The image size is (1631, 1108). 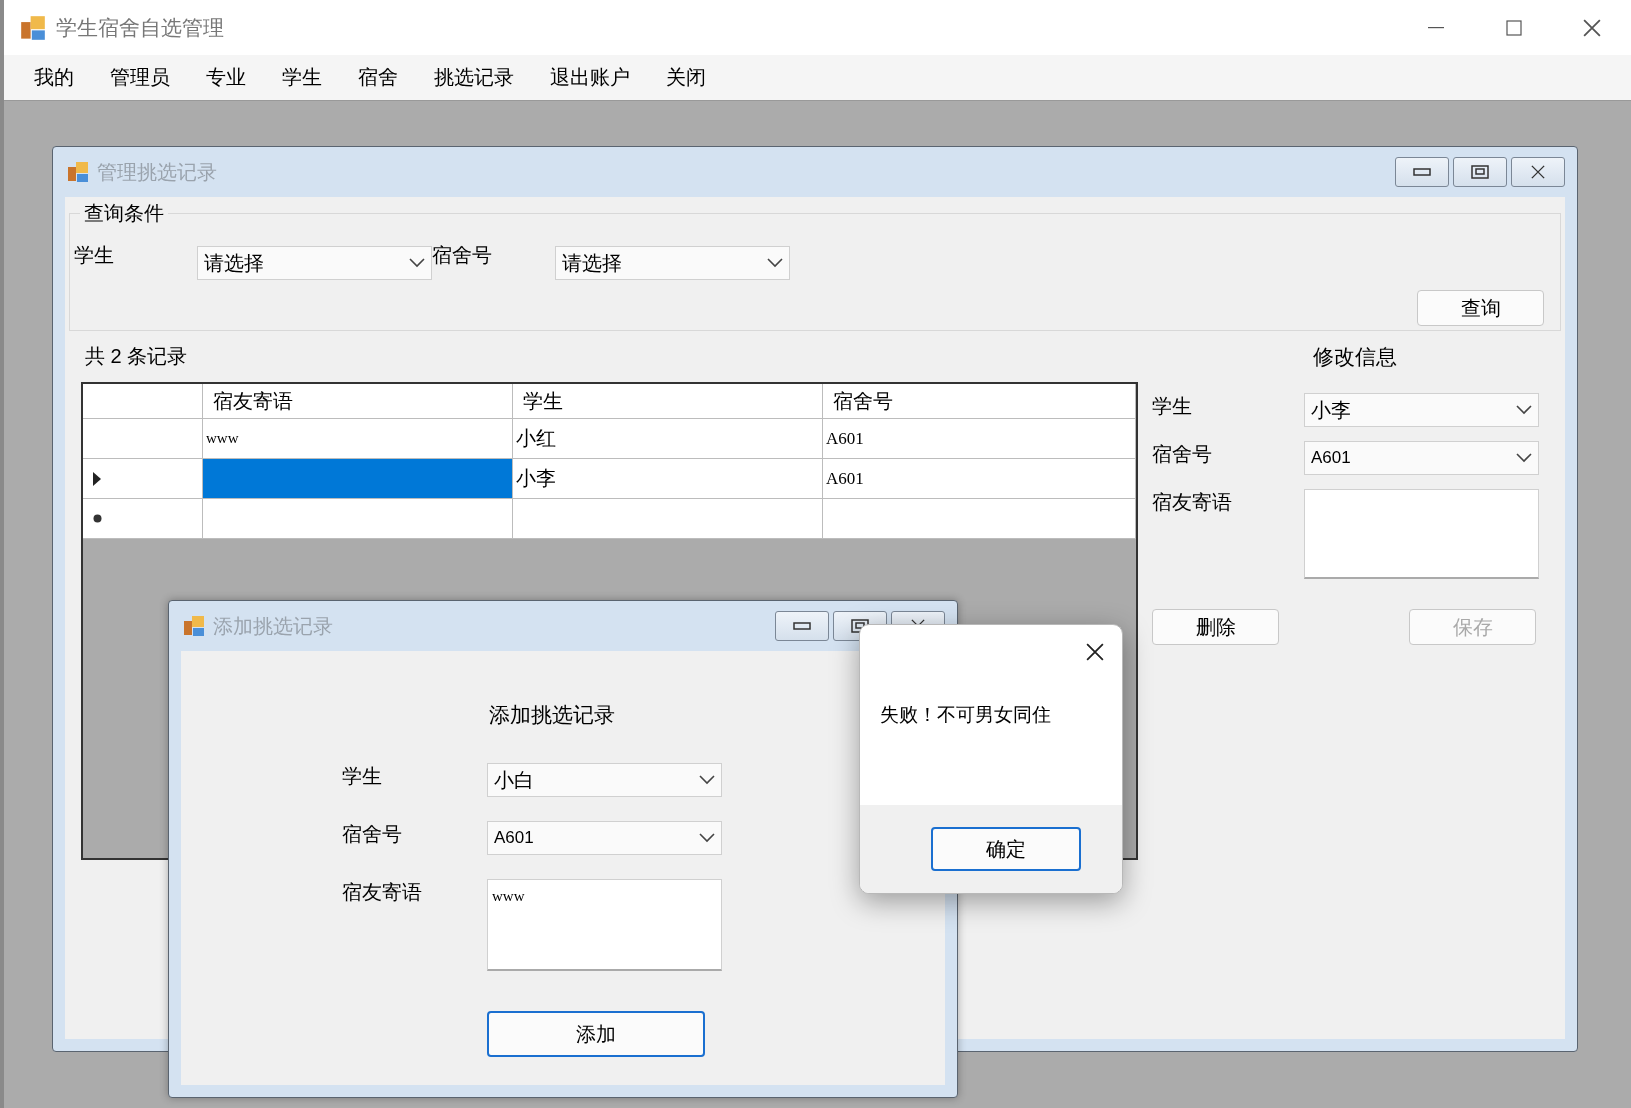 I want to click on dialog-title: 添加挑选记录, so click(x=273, y=626).